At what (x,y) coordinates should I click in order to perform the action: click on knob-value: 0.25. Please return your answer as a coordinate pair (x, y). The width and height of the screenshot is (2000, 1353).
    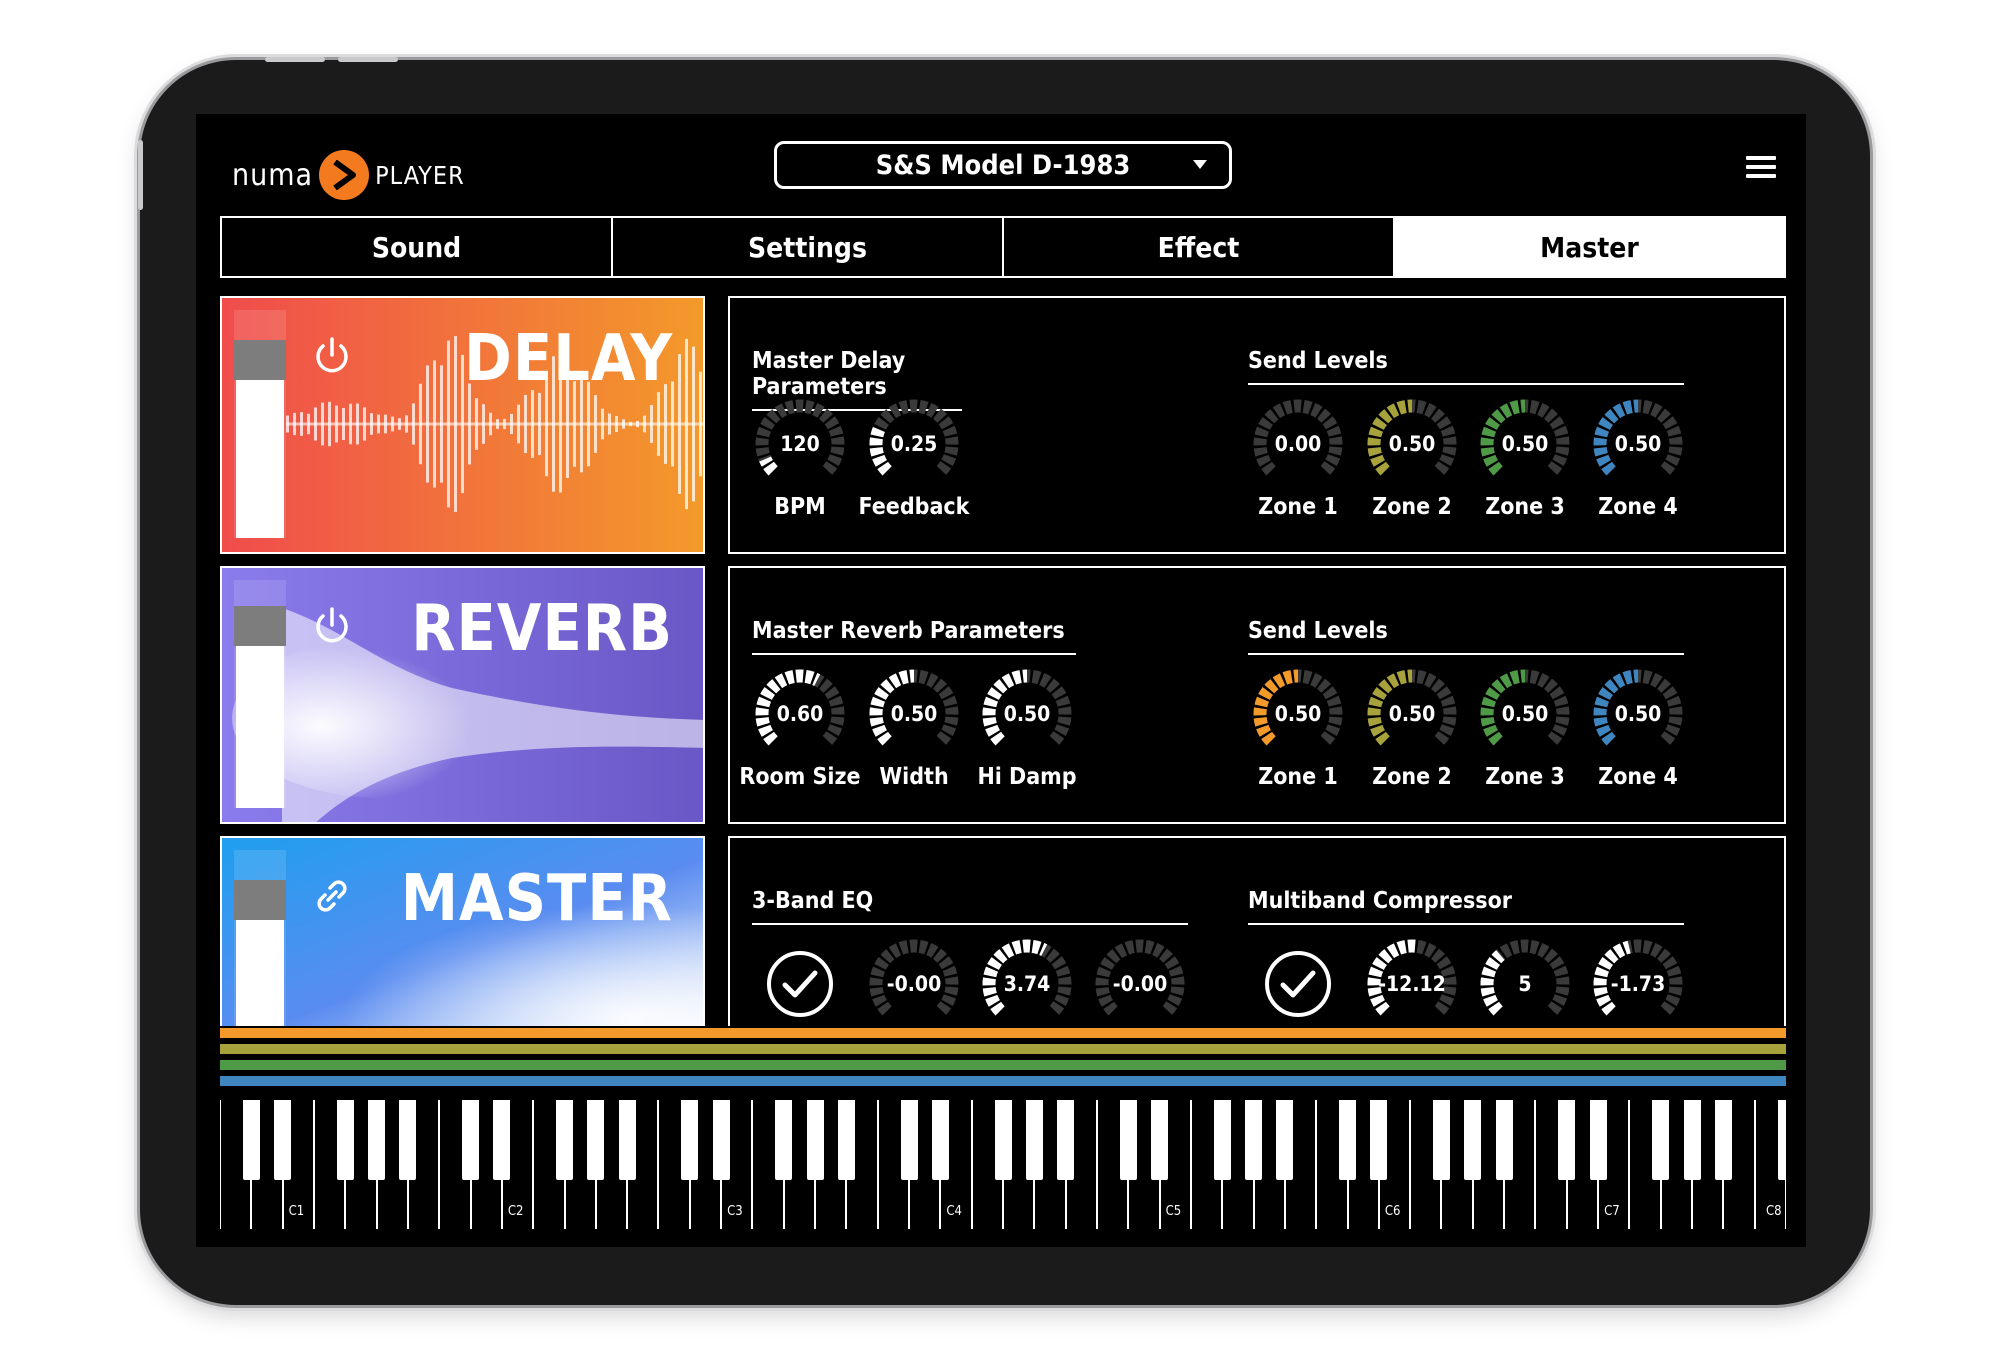
    Looking at the image, I should click on (914, 444).